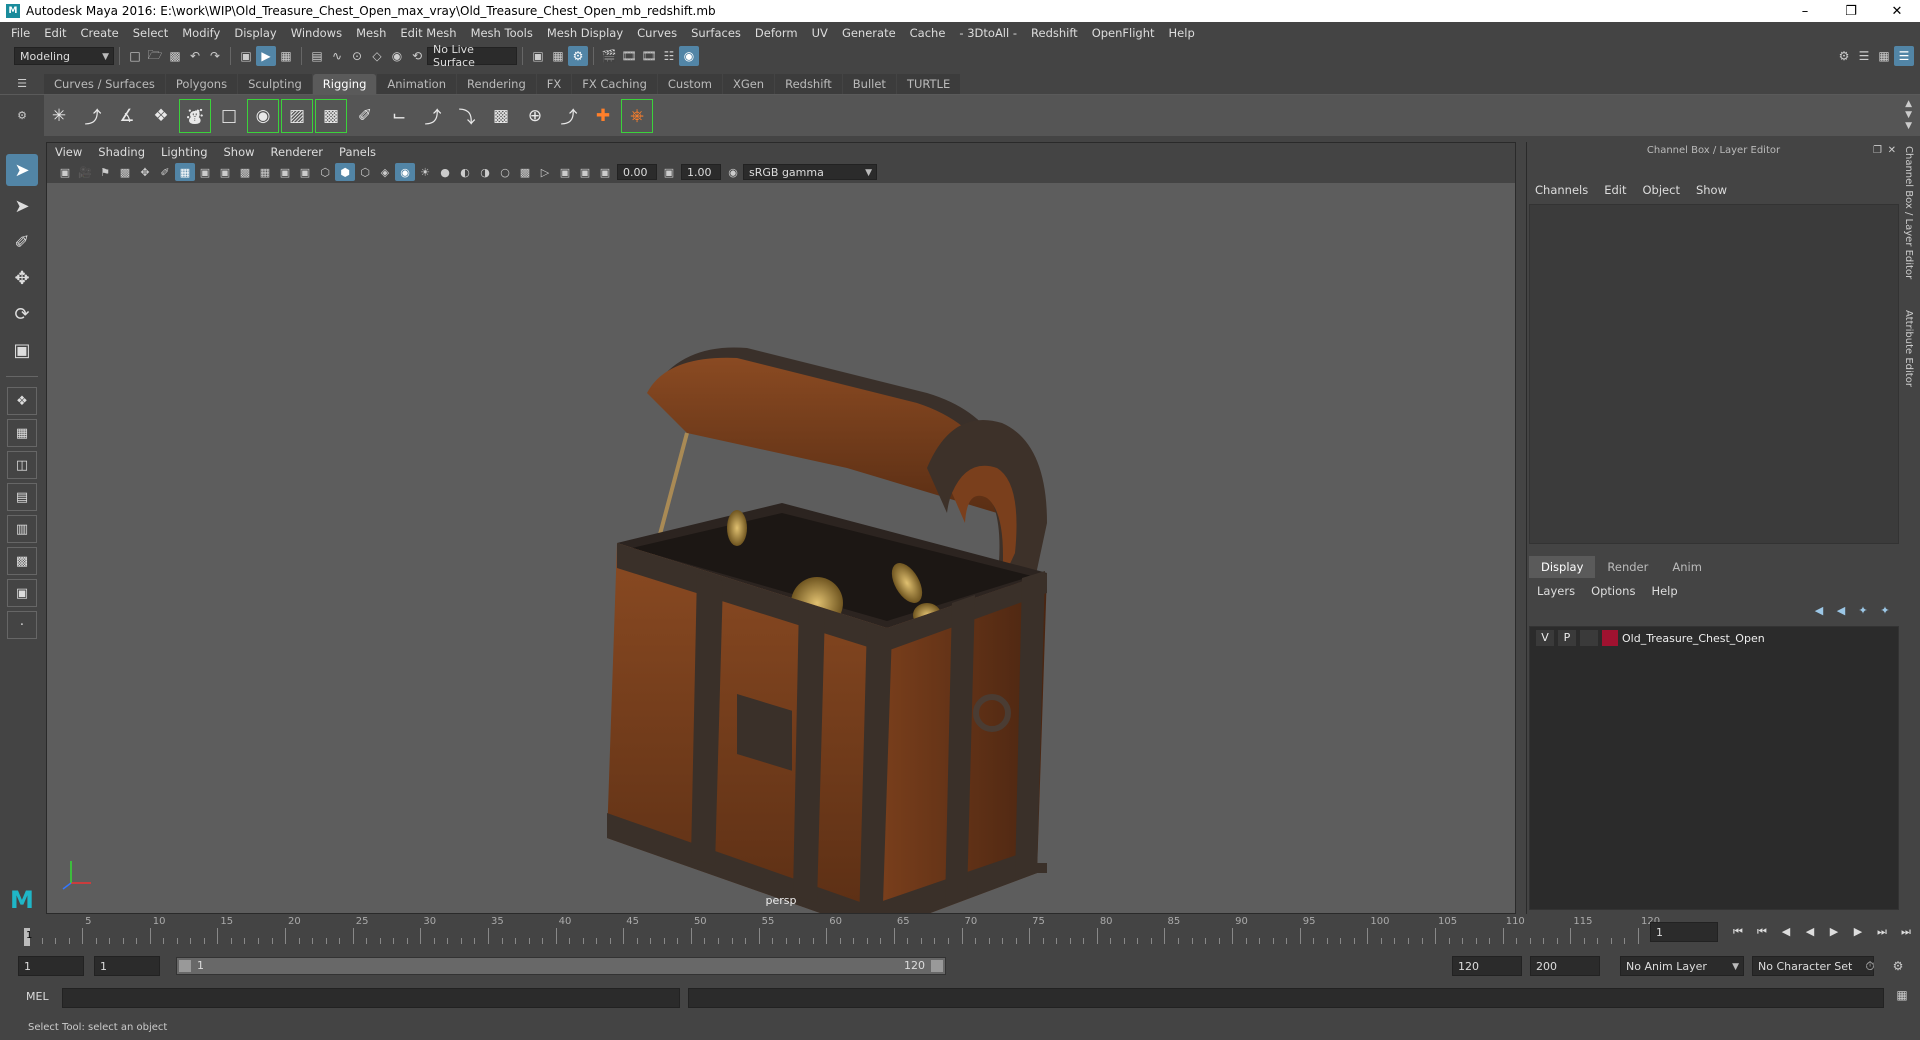 The width and height of the screenshot is (1920, 1040). Describe the element at coordinates (505, 172) in the screenshot. I see `depth-of-field-icon: ○` at that location.